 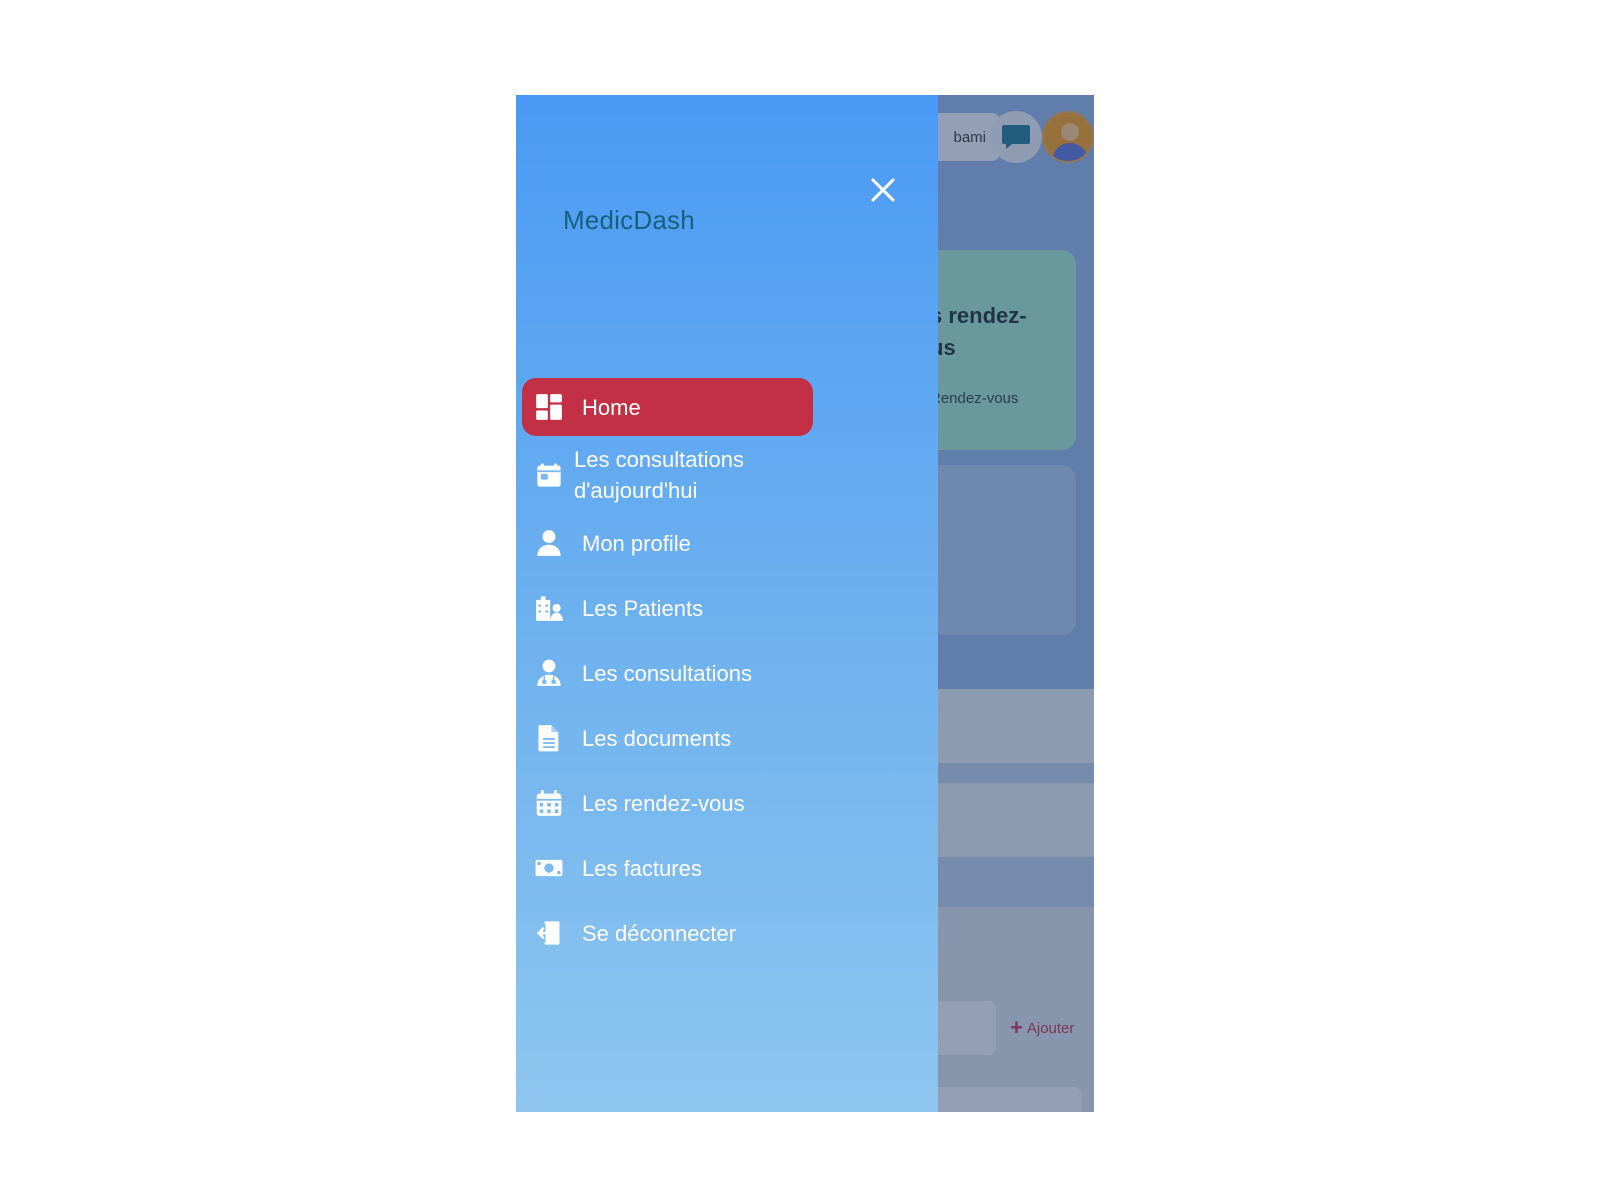 I want to click on sign-out-icon, so click(x=549, y=933).